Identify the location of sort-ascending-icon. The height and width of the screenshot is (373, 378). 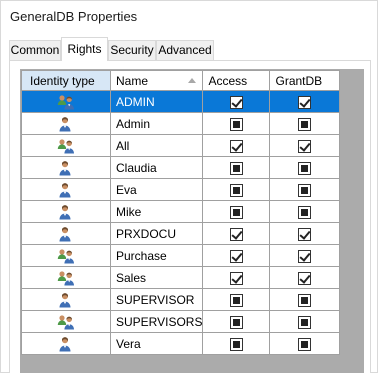
(192, 80).